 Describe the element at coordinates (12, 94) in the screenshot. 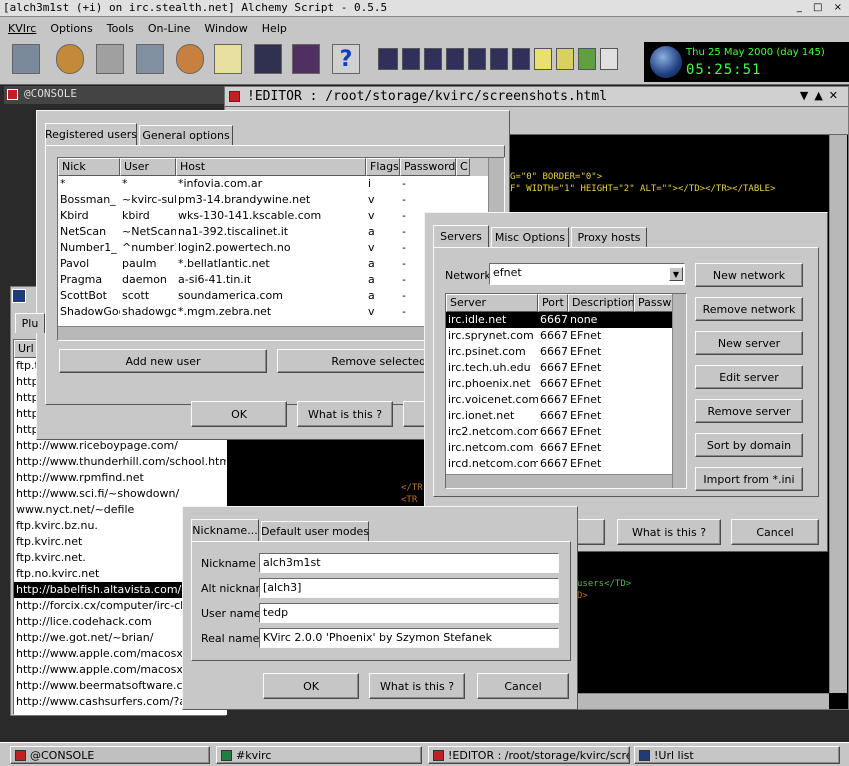

I see `console-icon` at that location.